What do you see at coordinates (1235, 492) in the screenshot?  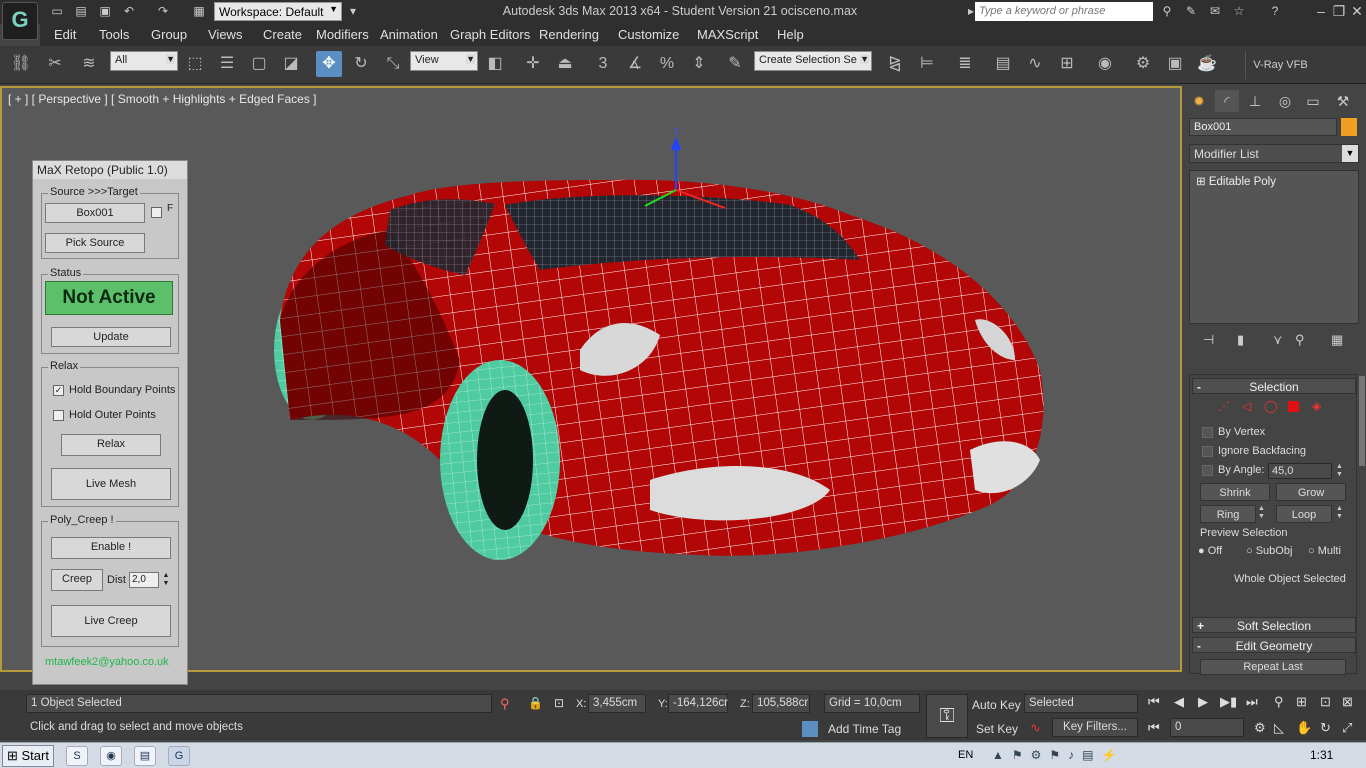 I see `shrink-button: Shrink` at bounding box center [1235, 492].